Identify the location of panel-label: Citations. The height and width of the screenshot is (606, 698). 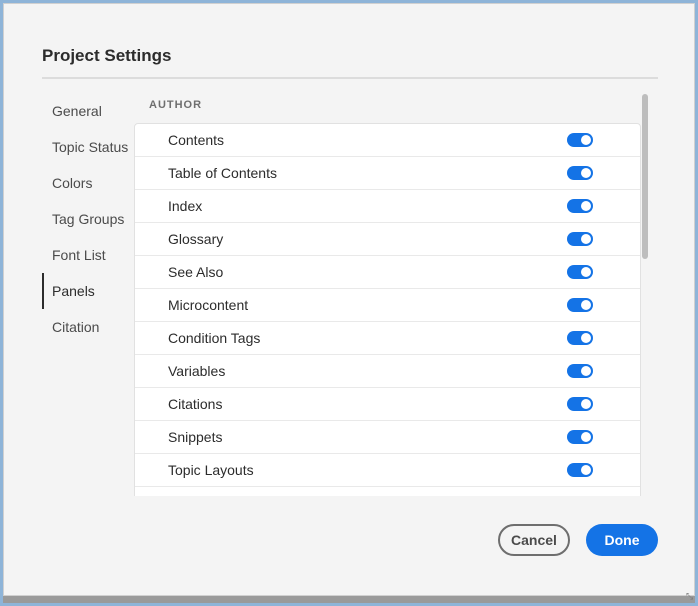
(195, 404).